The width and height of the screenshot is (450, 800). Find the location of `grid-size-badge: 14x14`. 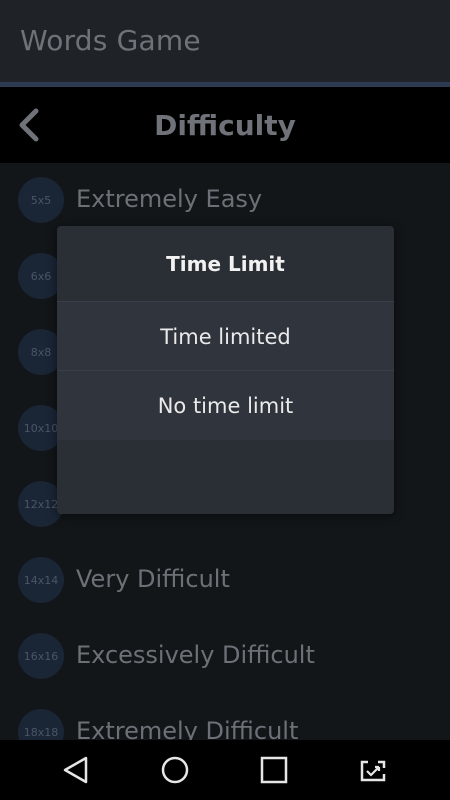

grid-size-badge: 14x14 is located at coordinates (41, 580).